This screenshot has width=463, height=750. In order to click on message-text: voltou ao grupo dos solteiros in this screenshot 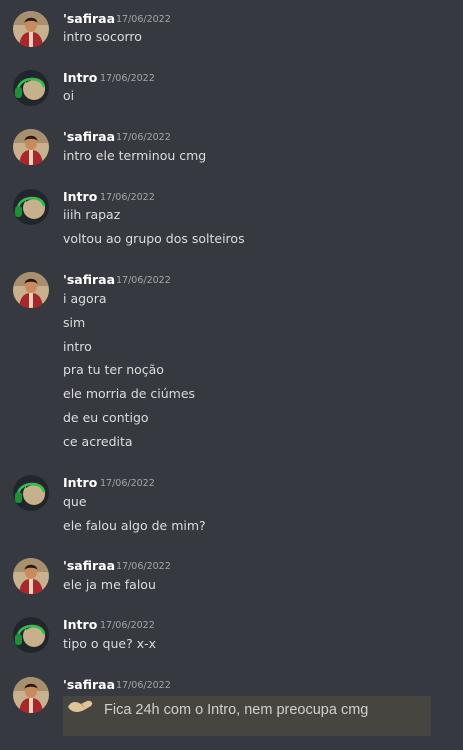, I will do `click(154, 238)`.